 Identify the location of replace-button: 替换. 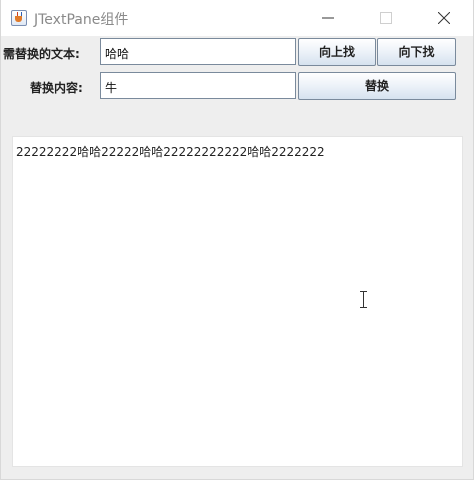
(377, 86).